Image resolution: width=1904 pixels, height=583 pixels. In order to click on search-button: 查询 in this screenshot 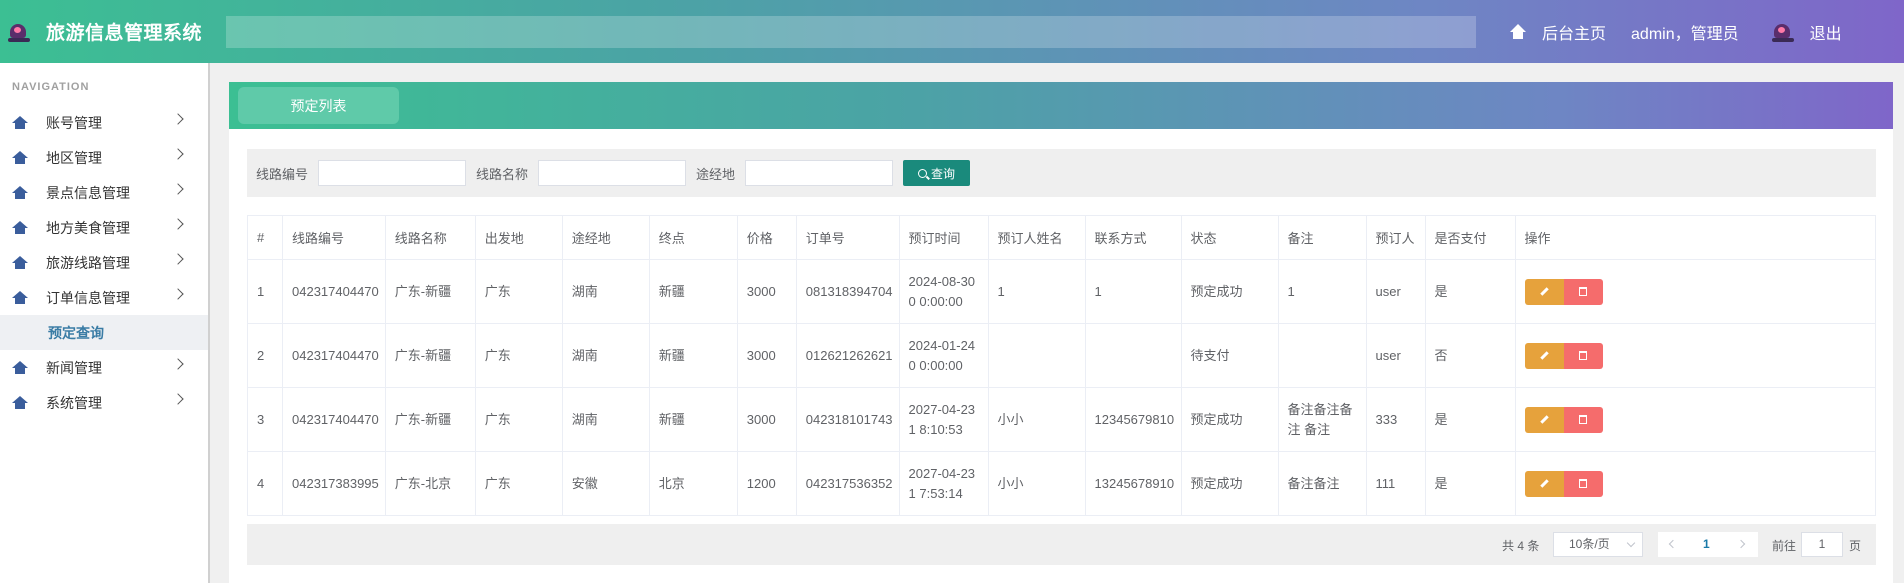, I will do `click(937, 173)`.